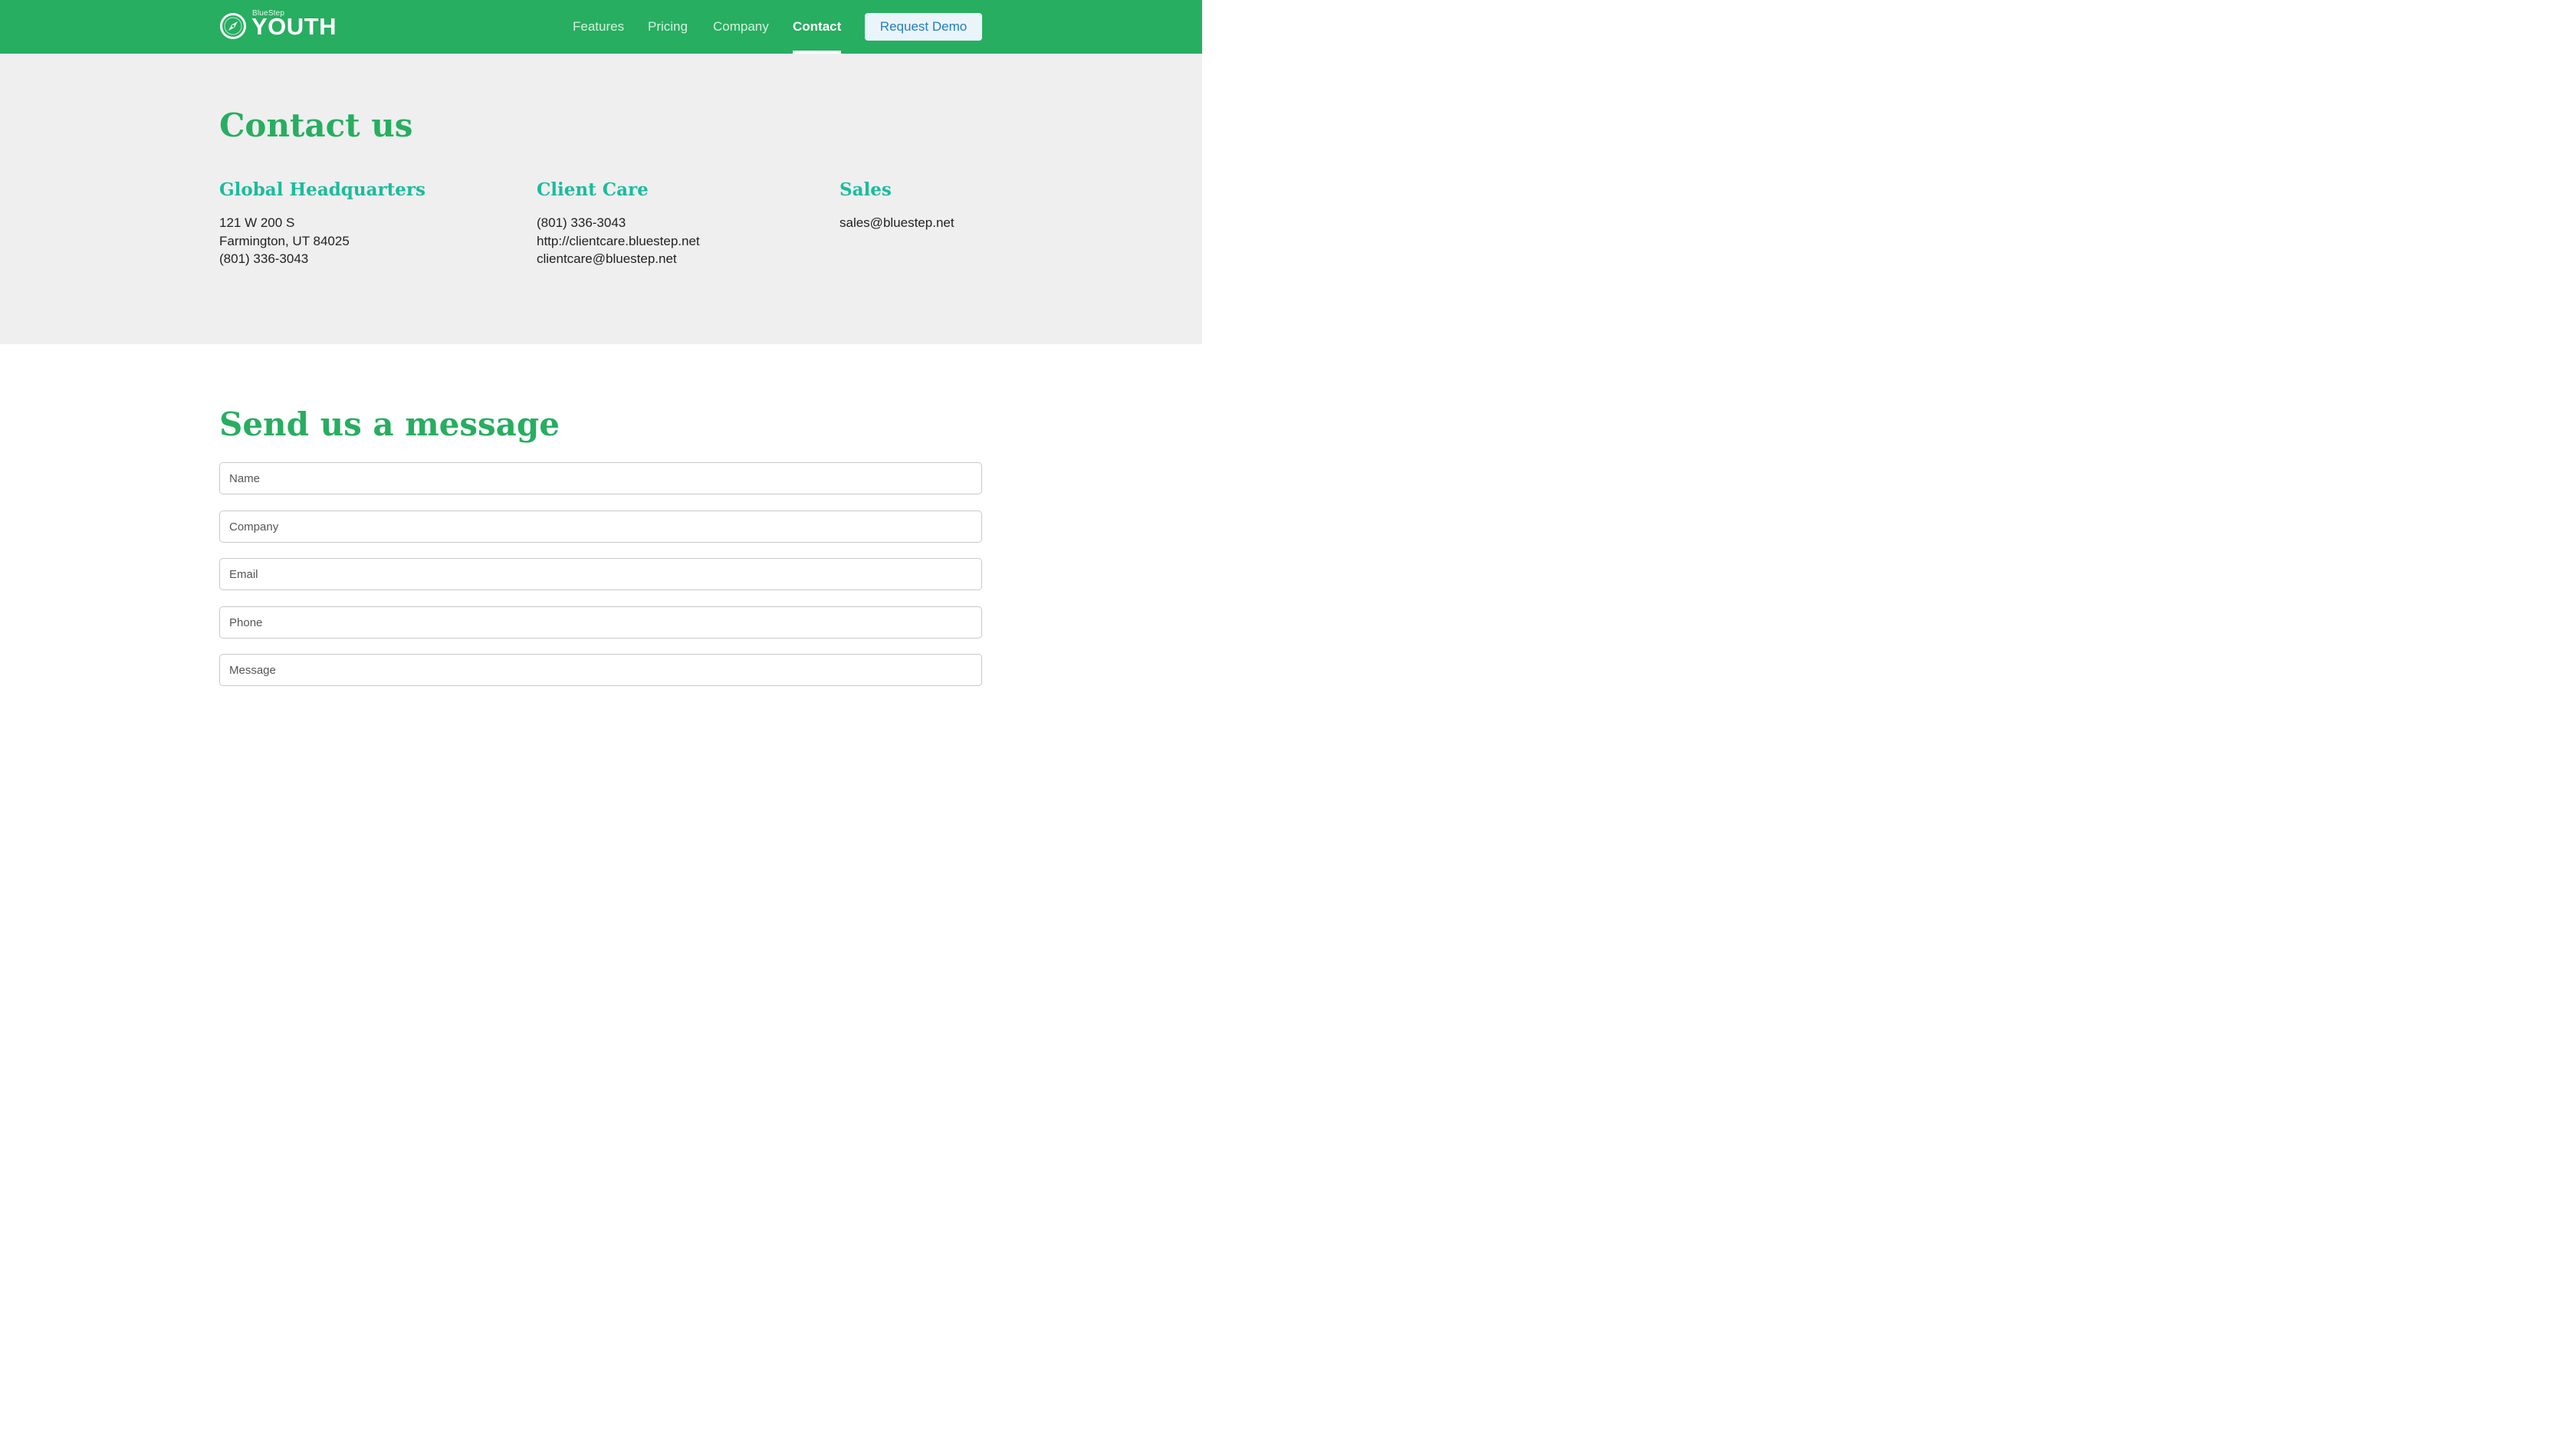 Image resolution: width=2576 pixels, height=1448 pixels. Describe the element at coordinates (600, 574) in the screenshot. I see `email-input` at that location.